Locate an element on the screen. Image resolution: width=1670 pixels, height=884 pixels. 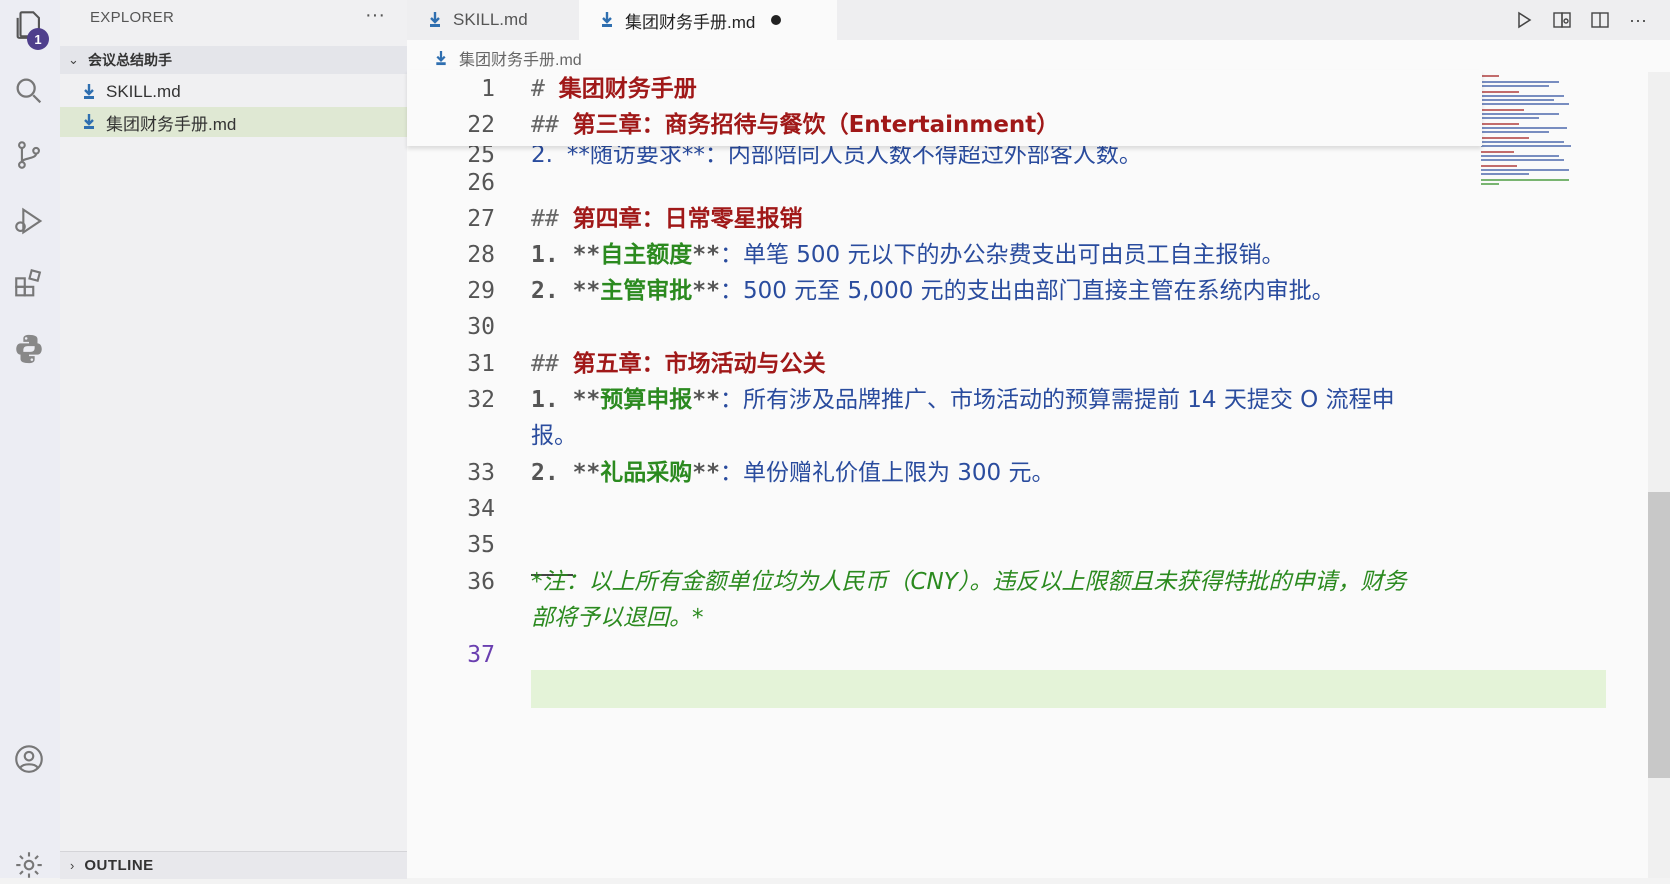
line-number: 27 is located at coordinates (481, 219).